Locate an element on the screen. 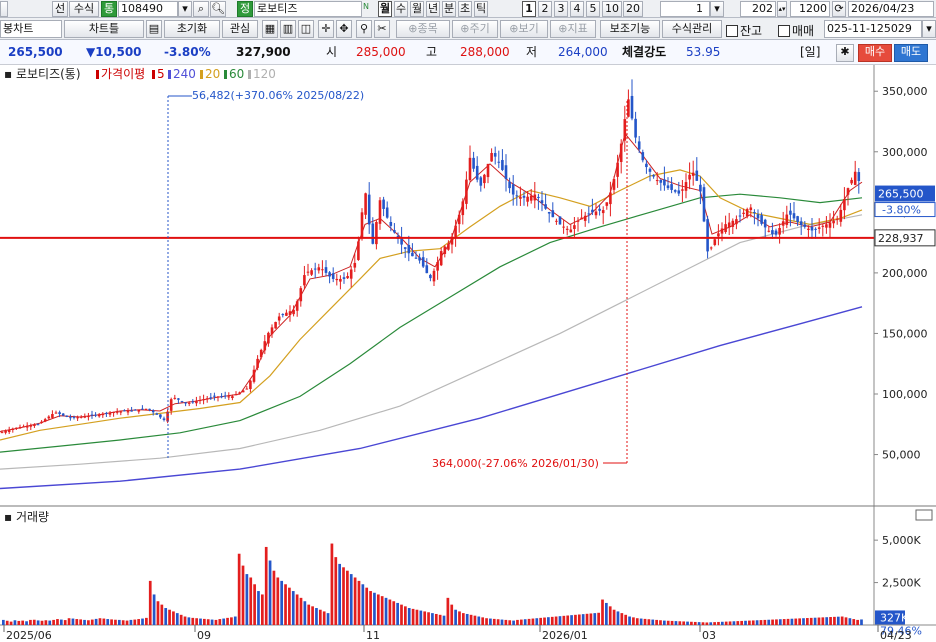 Image resolution: width=936 pixels, height=642 pixels. view-settings-button: ⊕보기 is located at coordinates (524, 29).